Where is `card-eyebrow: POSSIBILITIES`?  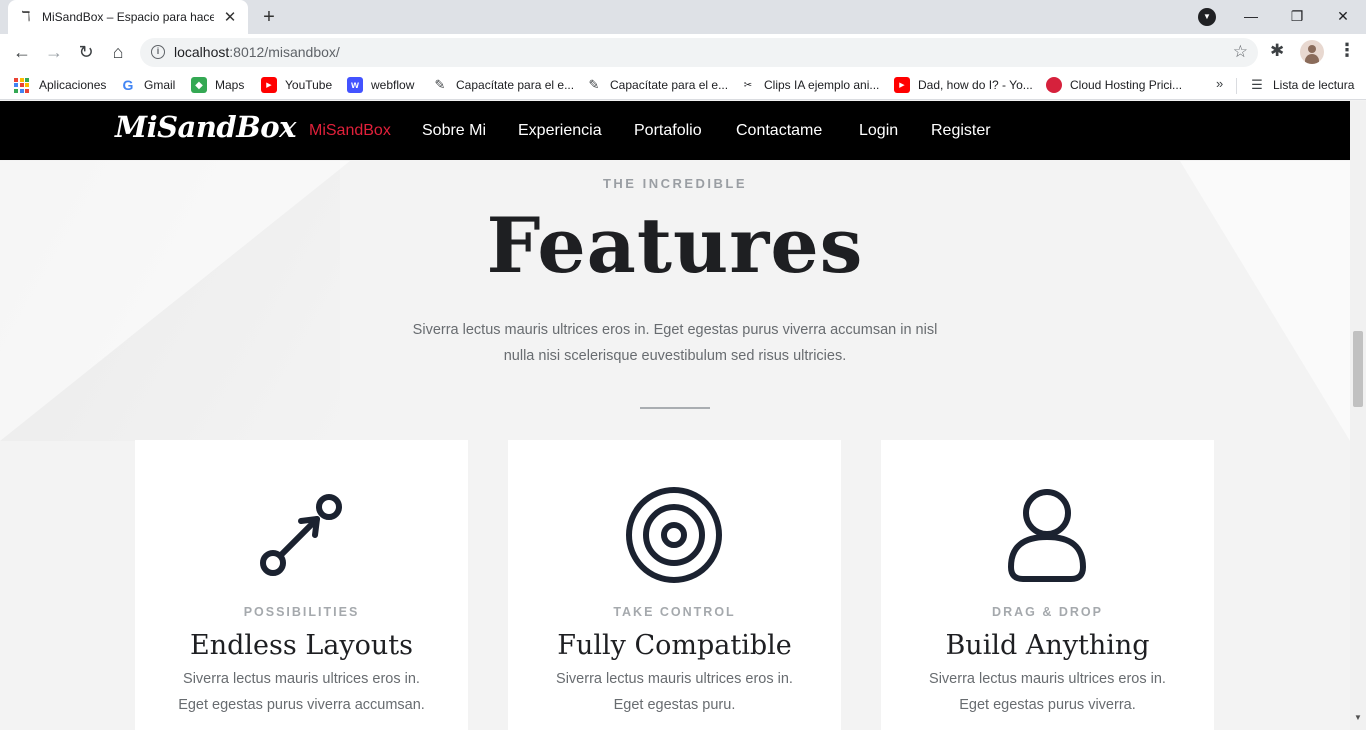
card-eyebrow: POSSIBILITIES is located at coordinates (301, 612).